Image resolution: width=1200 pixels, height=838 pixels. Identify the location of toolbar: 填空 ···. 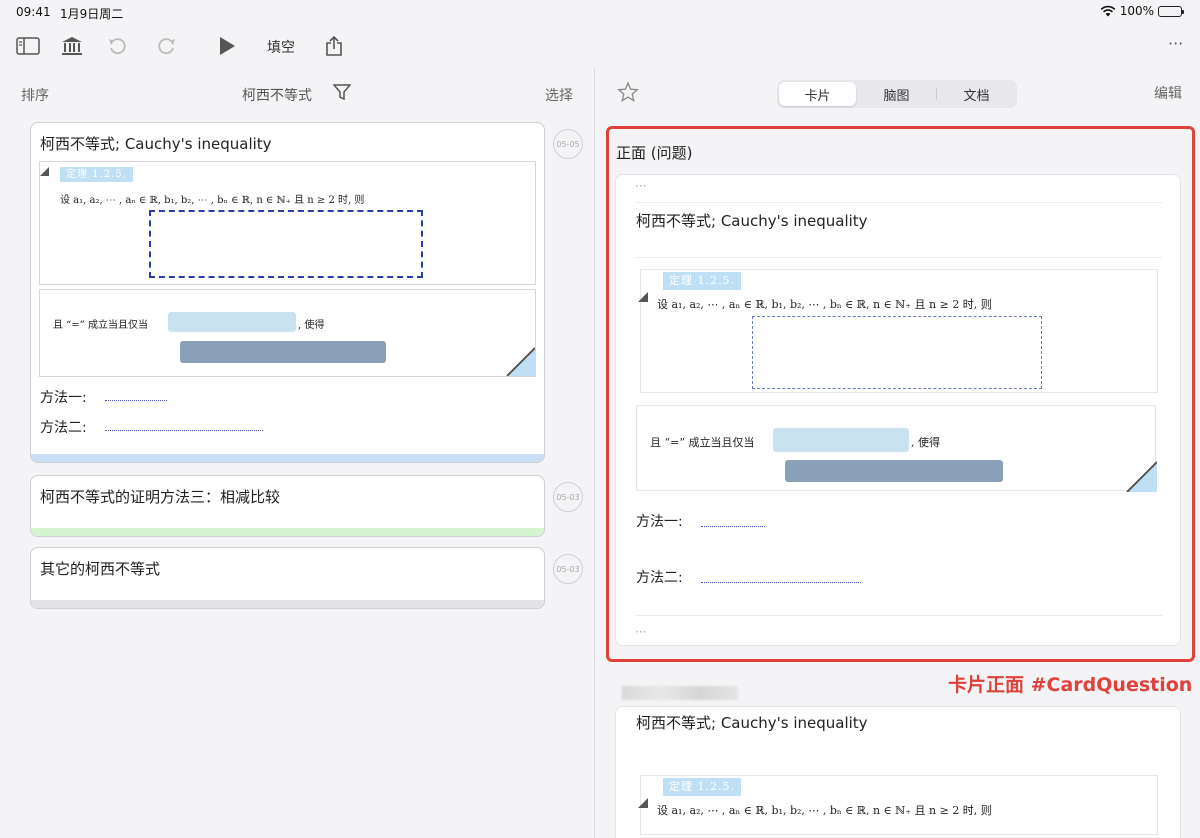
(600, 47).